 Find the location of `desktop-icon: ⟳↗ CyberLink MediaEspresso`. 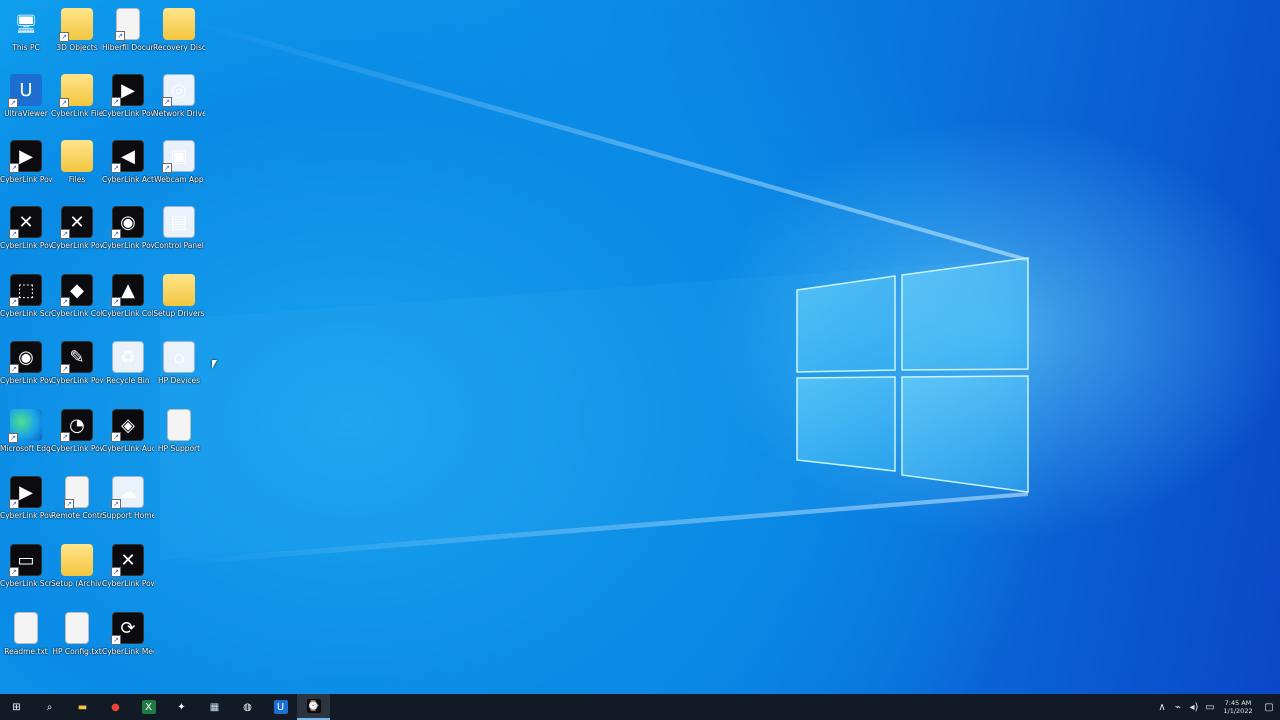

desktop-icon: ⟳↗ CyberLink MediaEspresso is located at coordinates (128, 640).